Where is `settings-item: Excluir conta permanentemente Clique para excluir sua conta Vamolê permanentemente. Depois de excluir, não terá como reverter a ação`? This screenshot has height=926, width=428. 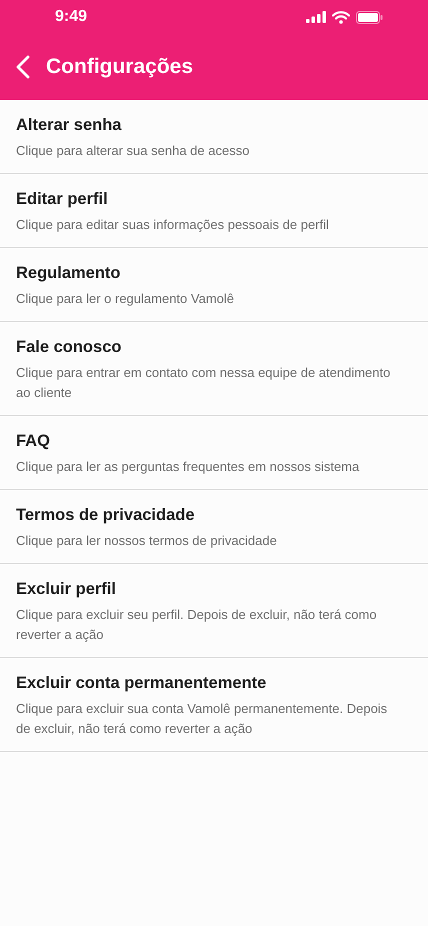 settings-item: Excluir conta permanentemente Clique para excluir sua conta Vamolê permanentemente. Depois de excluir, não terá como reverter a ação is located at coordinates (214, 705).